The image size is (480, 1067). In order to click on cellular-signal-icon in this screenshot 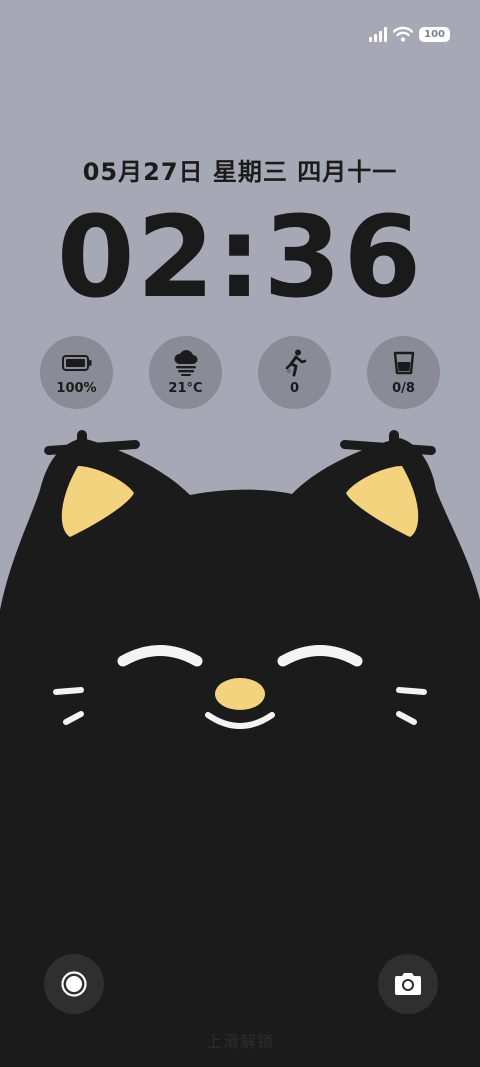, I will do `click(378, 34)`.